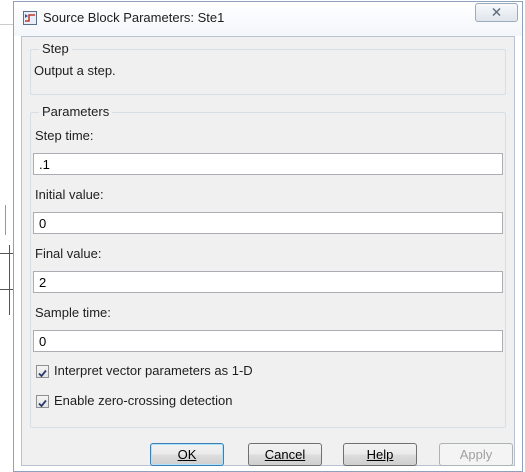 This screenshot has height=472, width=525. What do you see at coordinates (187, 454) in the screenshot?
I see `ok-button: OK` at bounding box center [187, 454].